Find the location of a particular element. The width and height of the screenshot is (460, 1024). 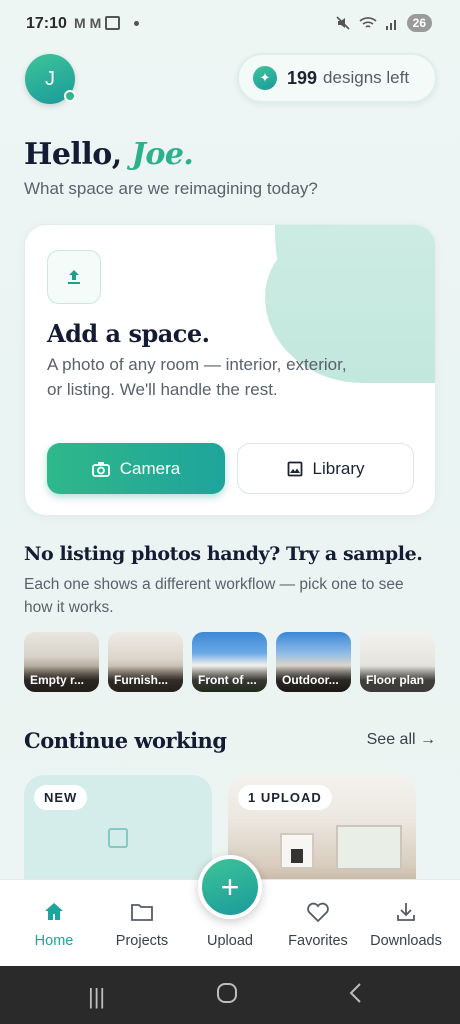

greeting-title: Hello, Joe. is located at coordinates (109, 154).